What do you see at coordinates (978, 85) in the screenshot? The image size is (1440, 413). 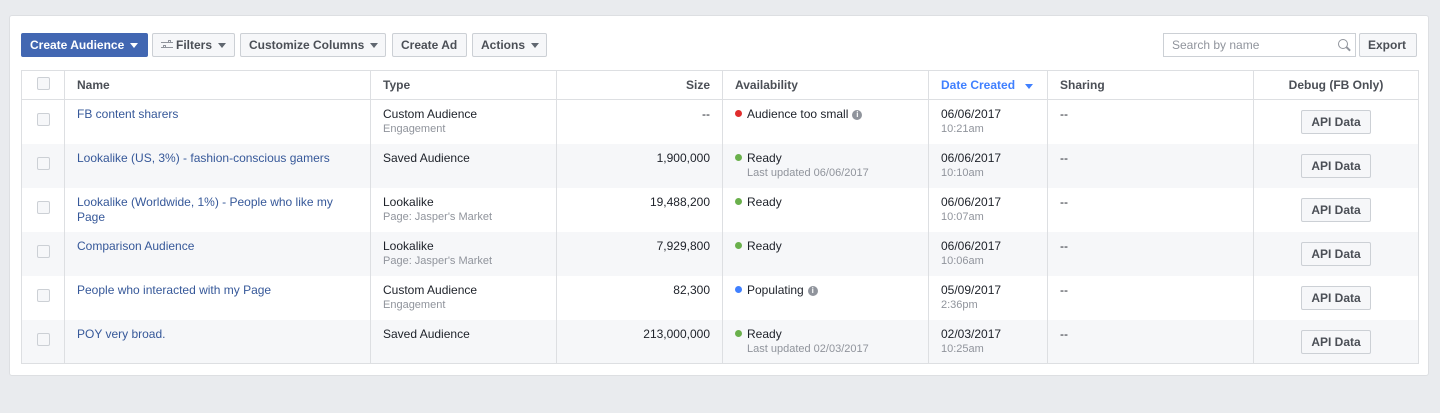 I see `date-created-label: Date Created` at bounding box center [978, 85].